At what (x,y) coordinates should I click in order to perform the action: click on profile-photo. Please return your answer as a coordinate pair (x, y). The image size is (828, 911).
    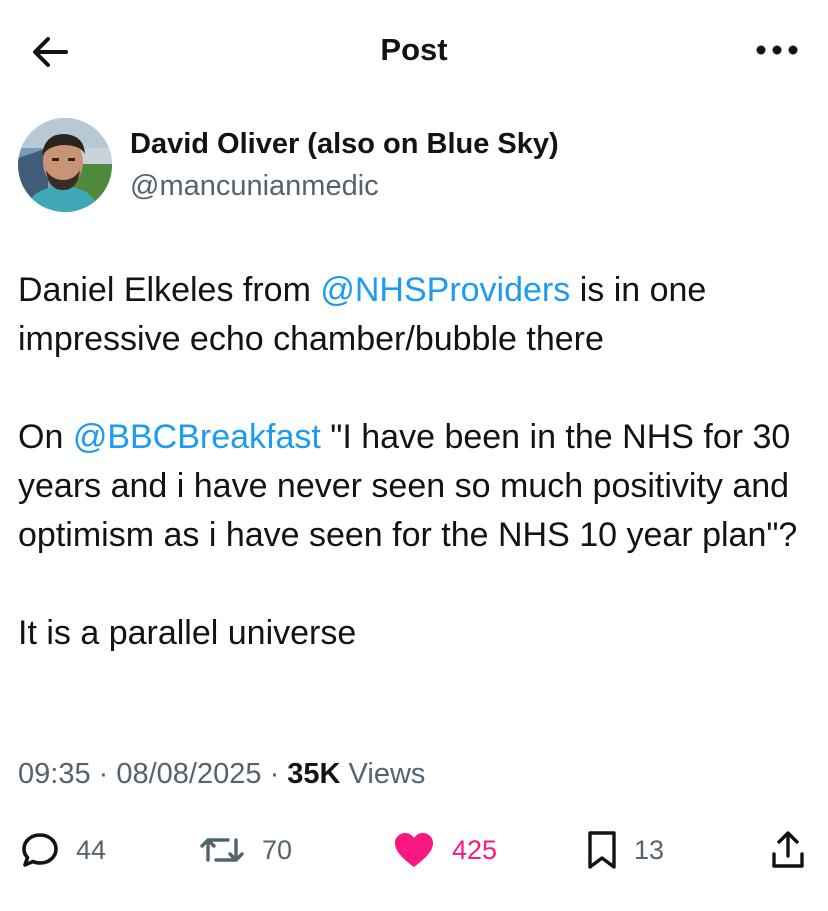
    Looking at the image, I should click on (65, 165).